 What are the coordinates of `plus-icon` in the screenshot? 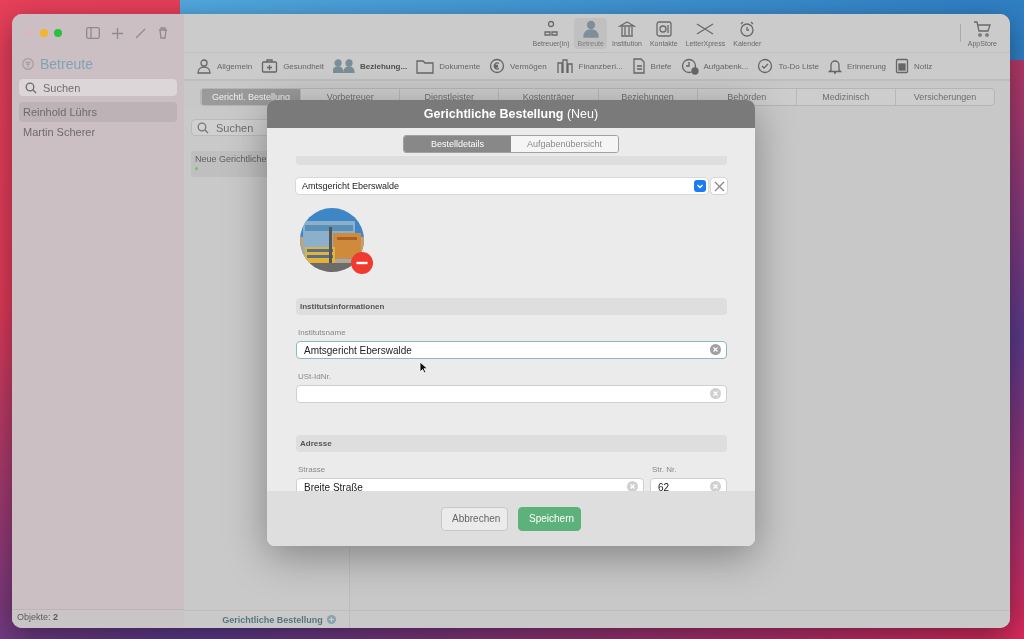 It's located at (117, 33).